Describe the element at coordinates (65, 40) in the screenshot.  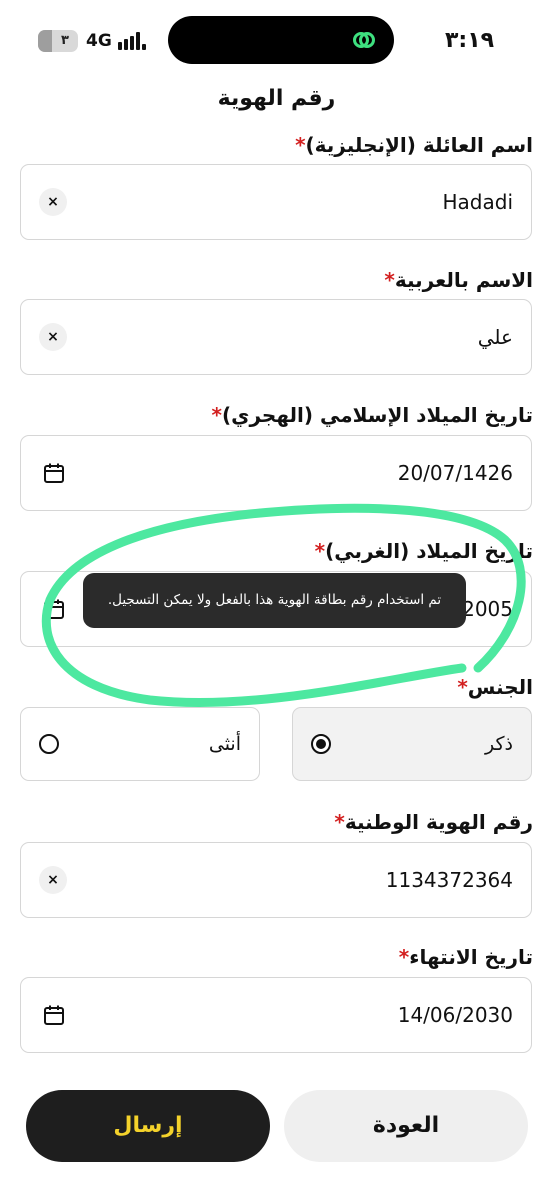
I see `battery-level: ٣` at that location.